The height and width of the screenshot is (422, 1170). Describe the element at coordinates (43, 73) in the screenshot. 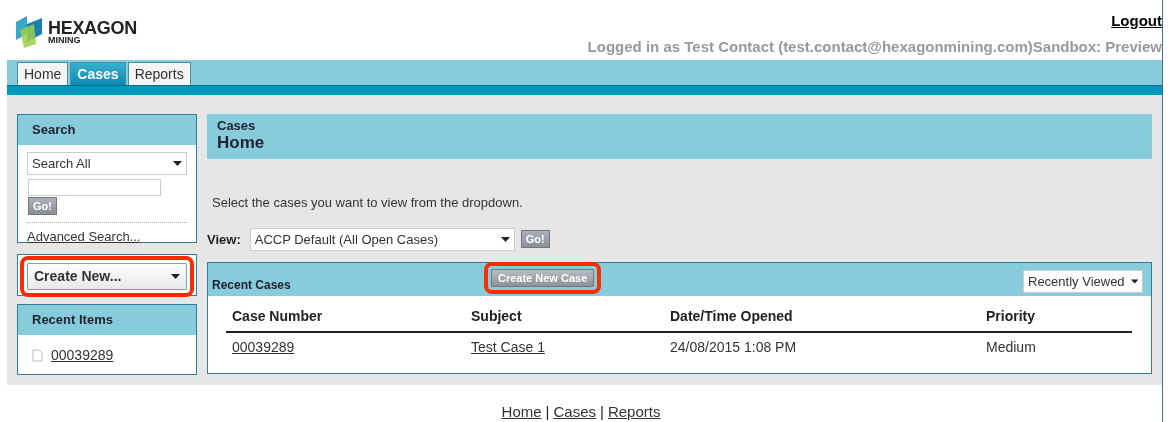

I see `nav-tab: Home` at that location.